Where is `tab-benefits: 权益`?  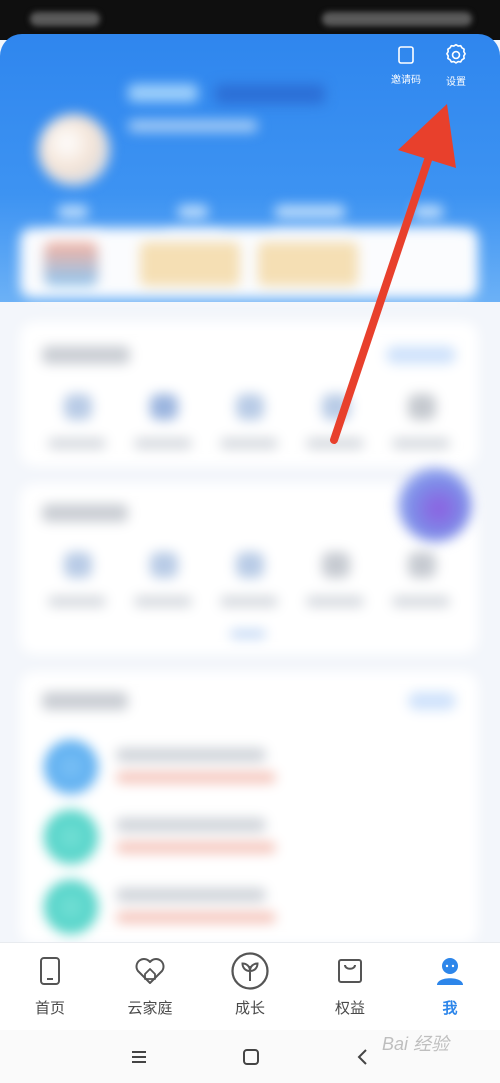 tab-benefits: 权益 is located at coordinates (350, 987).